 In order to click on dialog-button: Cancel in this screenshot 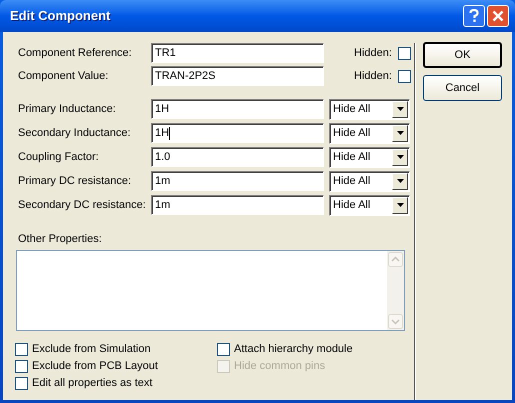, I will do `click(462, 88)`.